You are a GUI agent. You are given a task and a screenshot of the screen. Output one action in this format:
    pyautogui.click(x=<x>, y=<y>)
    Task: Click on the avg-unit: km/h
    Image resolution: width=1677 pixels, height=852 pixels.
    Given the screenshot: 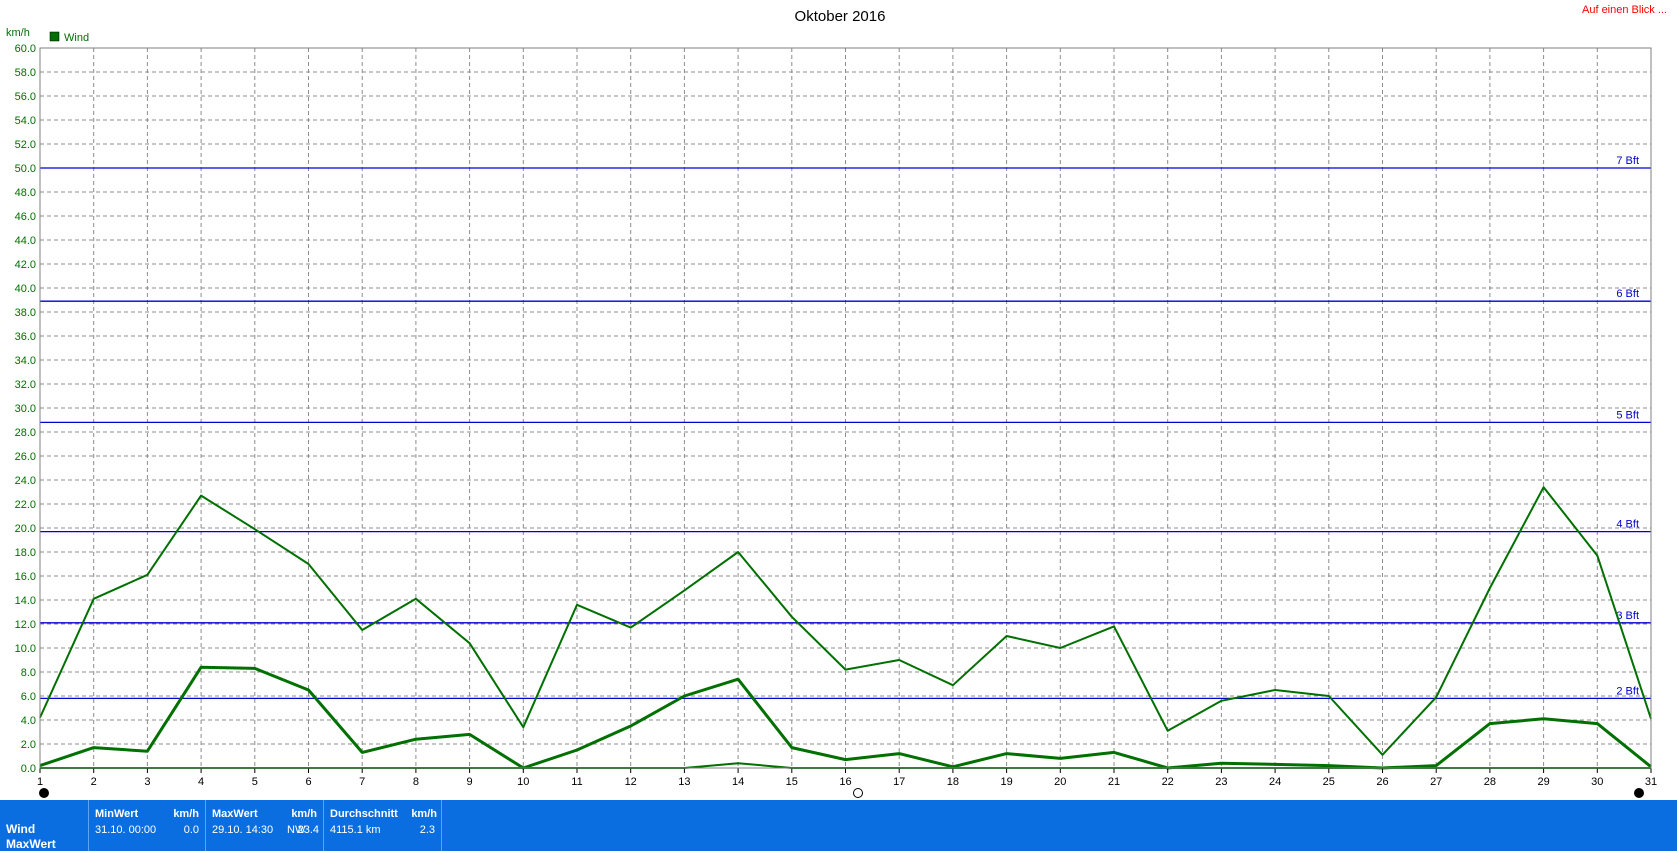 What is the action you would take?
    pyautogui.click(x=424, y=814)
    